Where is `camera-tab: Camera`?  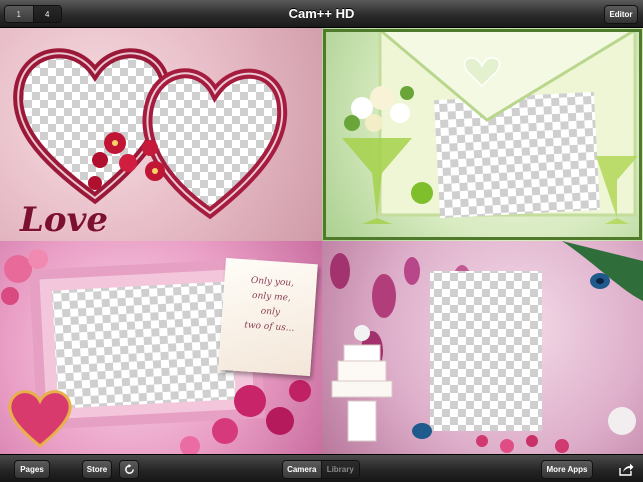 camera-tab: Camera is located at coordinates (302, 469).